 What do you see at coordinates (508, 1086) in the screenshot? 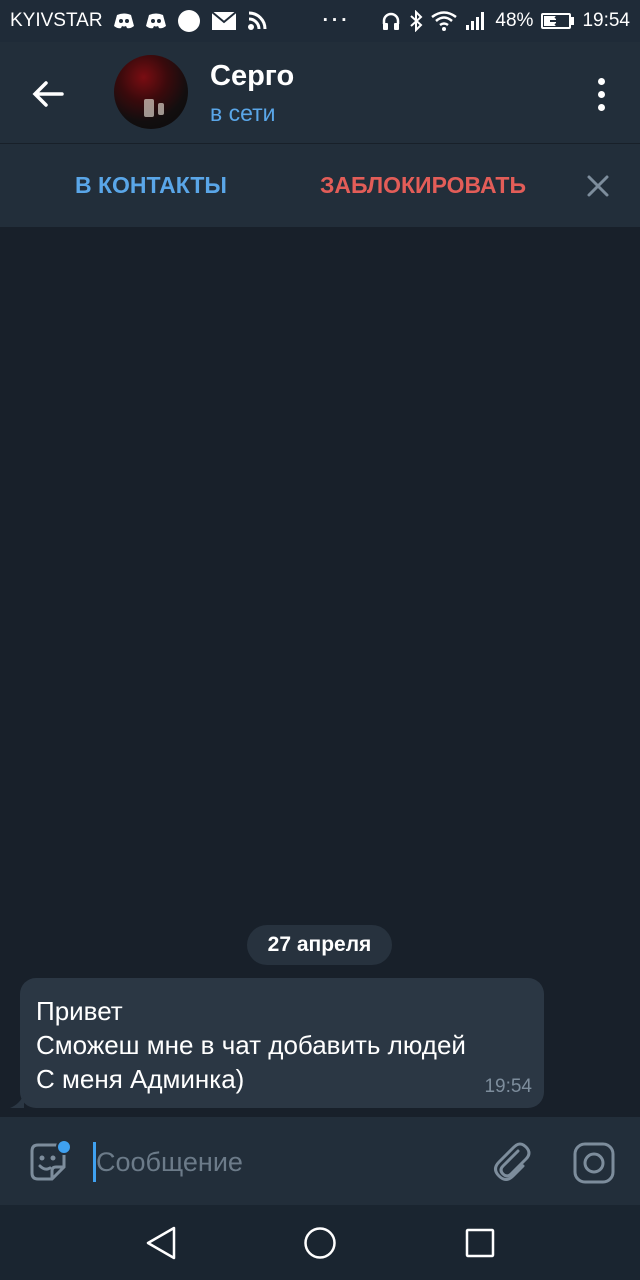
I see `message-time: 19:54` at bounding box center [508, 1086].